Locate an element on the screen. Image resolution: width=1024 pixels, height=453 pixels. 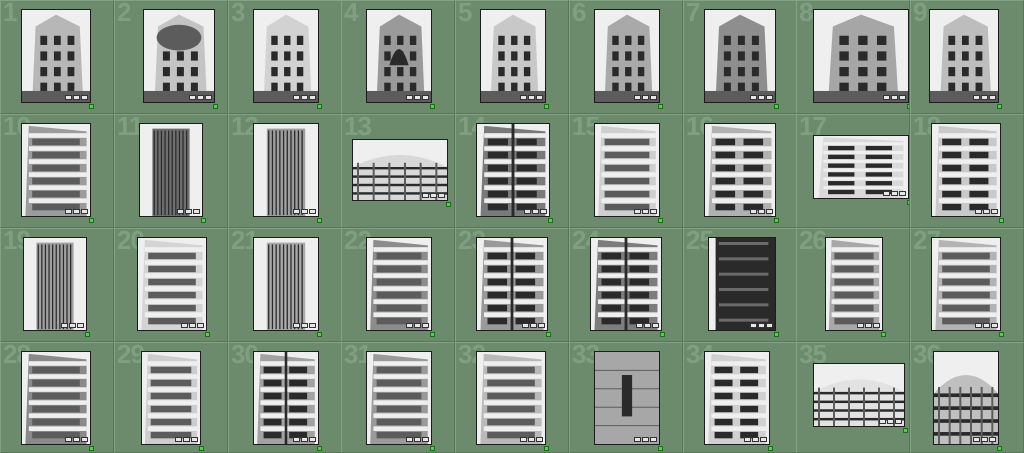
grid-cell: 16 is located at coordinates (740, 171).